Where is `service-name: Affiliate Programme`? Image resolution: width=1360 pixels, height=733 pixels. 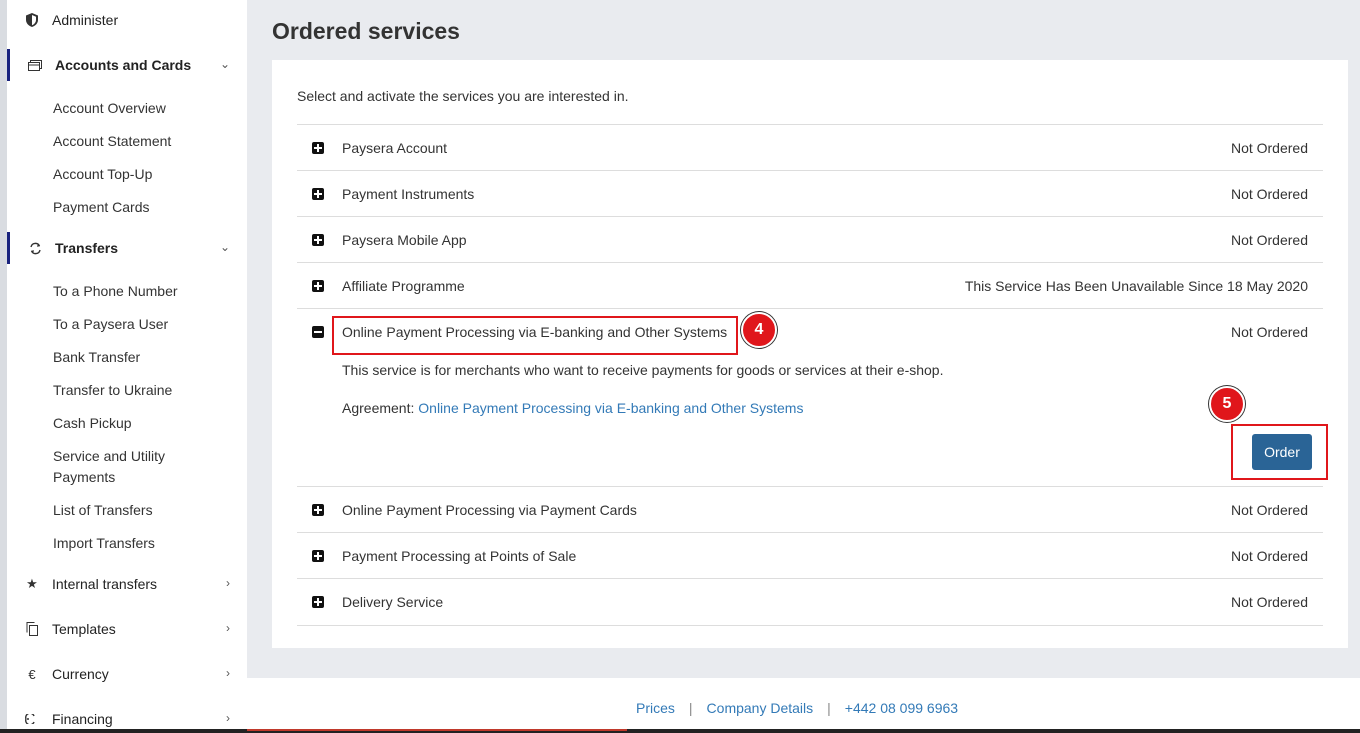 service-name: Affiliate Programme is located at coordinates (403, 286).